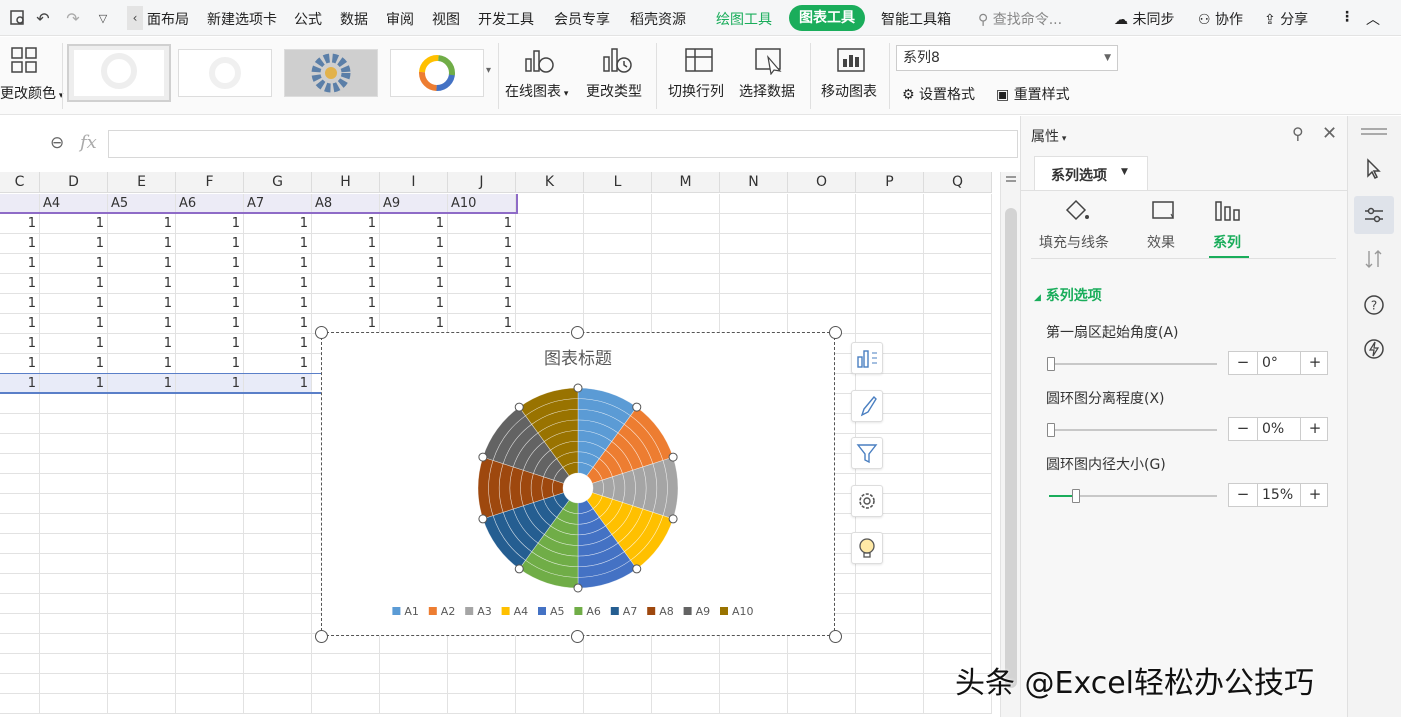 This screenshot has width=1401, height=717. Describe the element at coordinates (754, 182) in the screenshot. I see `column-header-n: N` at that location.